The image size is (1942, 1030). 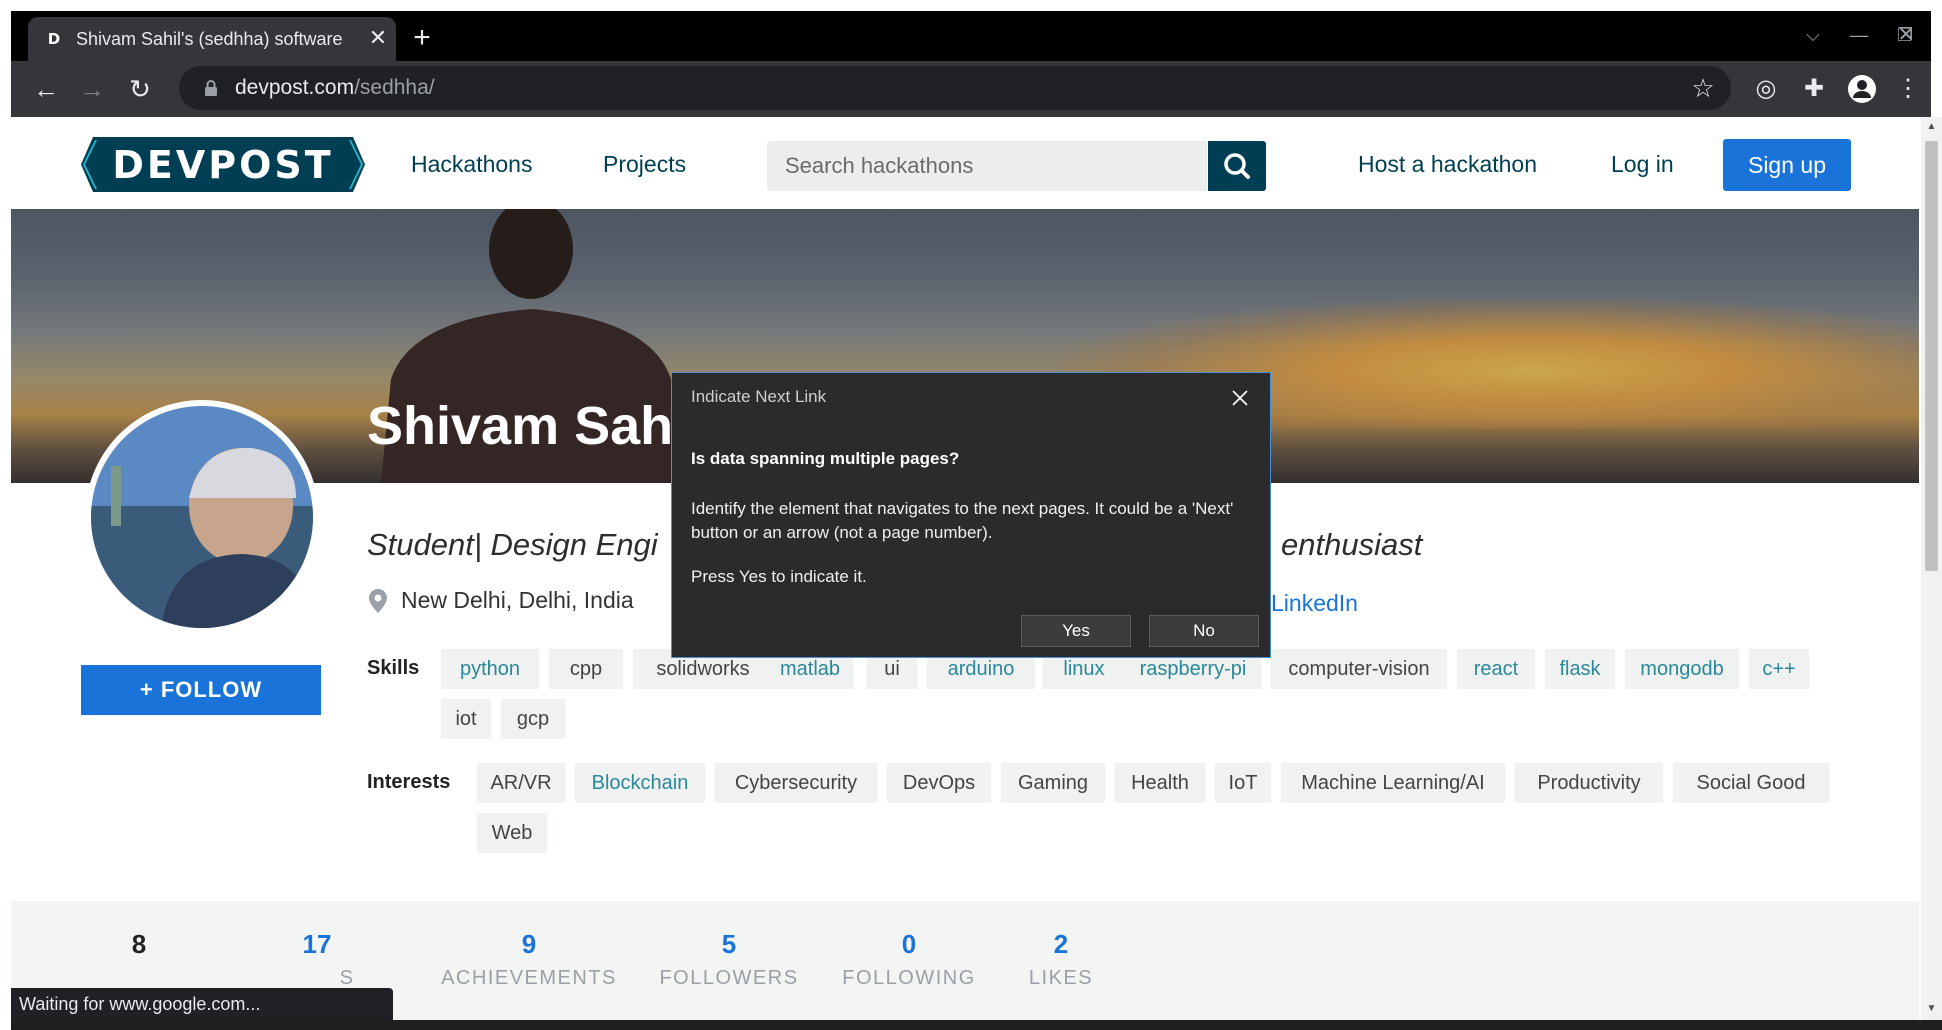 What do you see at coordinates (466, 719) in the screenshot?
I see `skill-tag: iot` at bounding box center [466, 719].